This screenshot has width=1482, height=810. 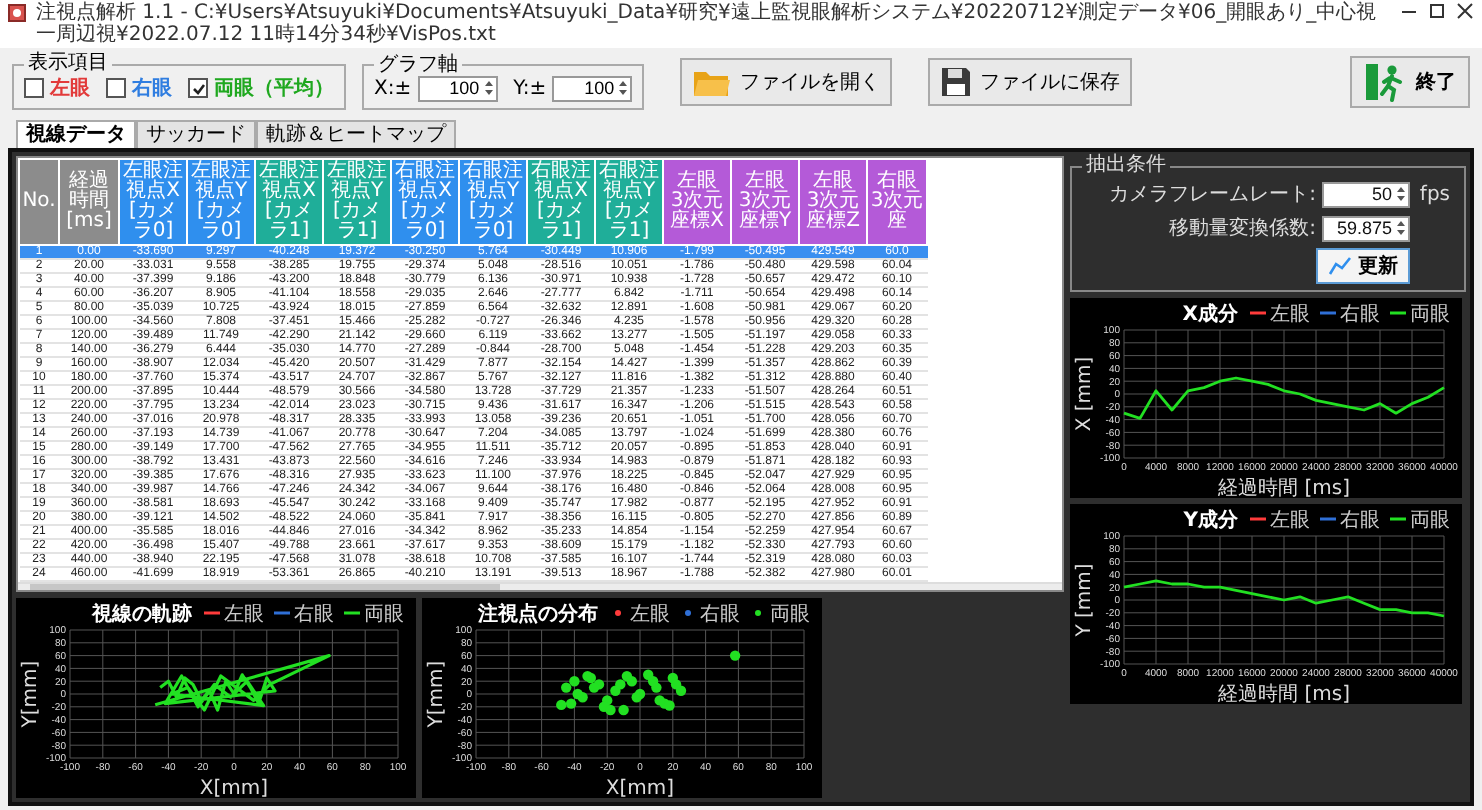 What do you see at coordinates (274, 88) in the screenshot?
I see `checkbox-label: 両眼（平均）` at bounding box center [274, 88].